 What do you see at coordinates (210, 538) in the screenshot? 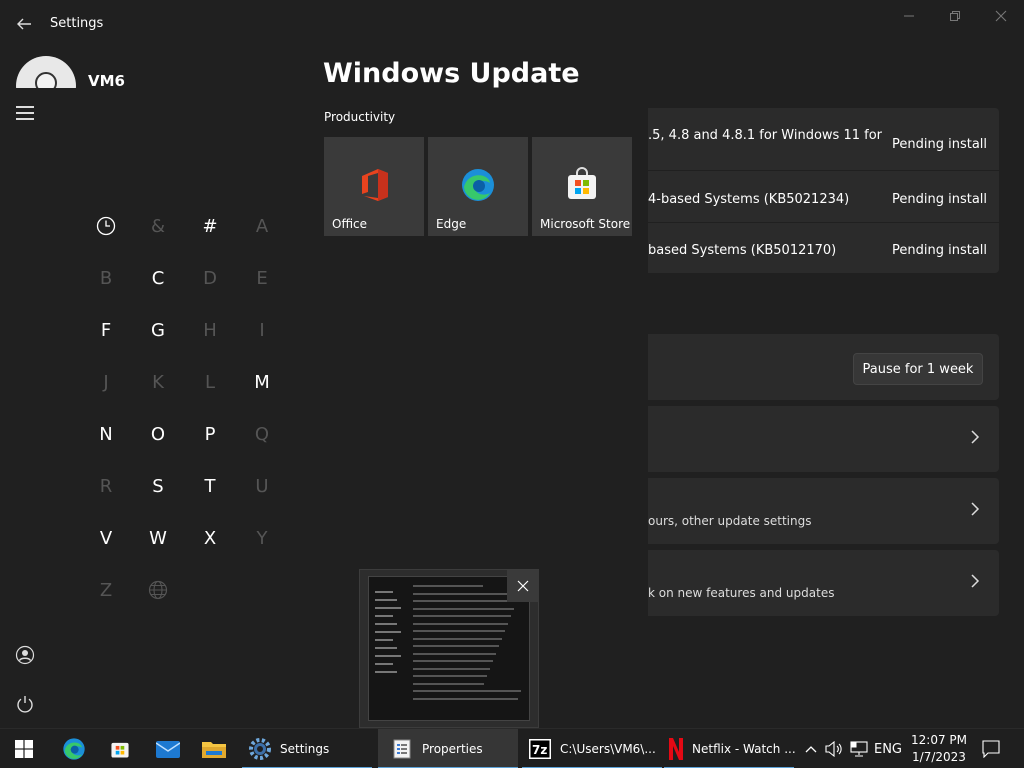
I see `jump-letter: X` at bounding box center [210, 538].